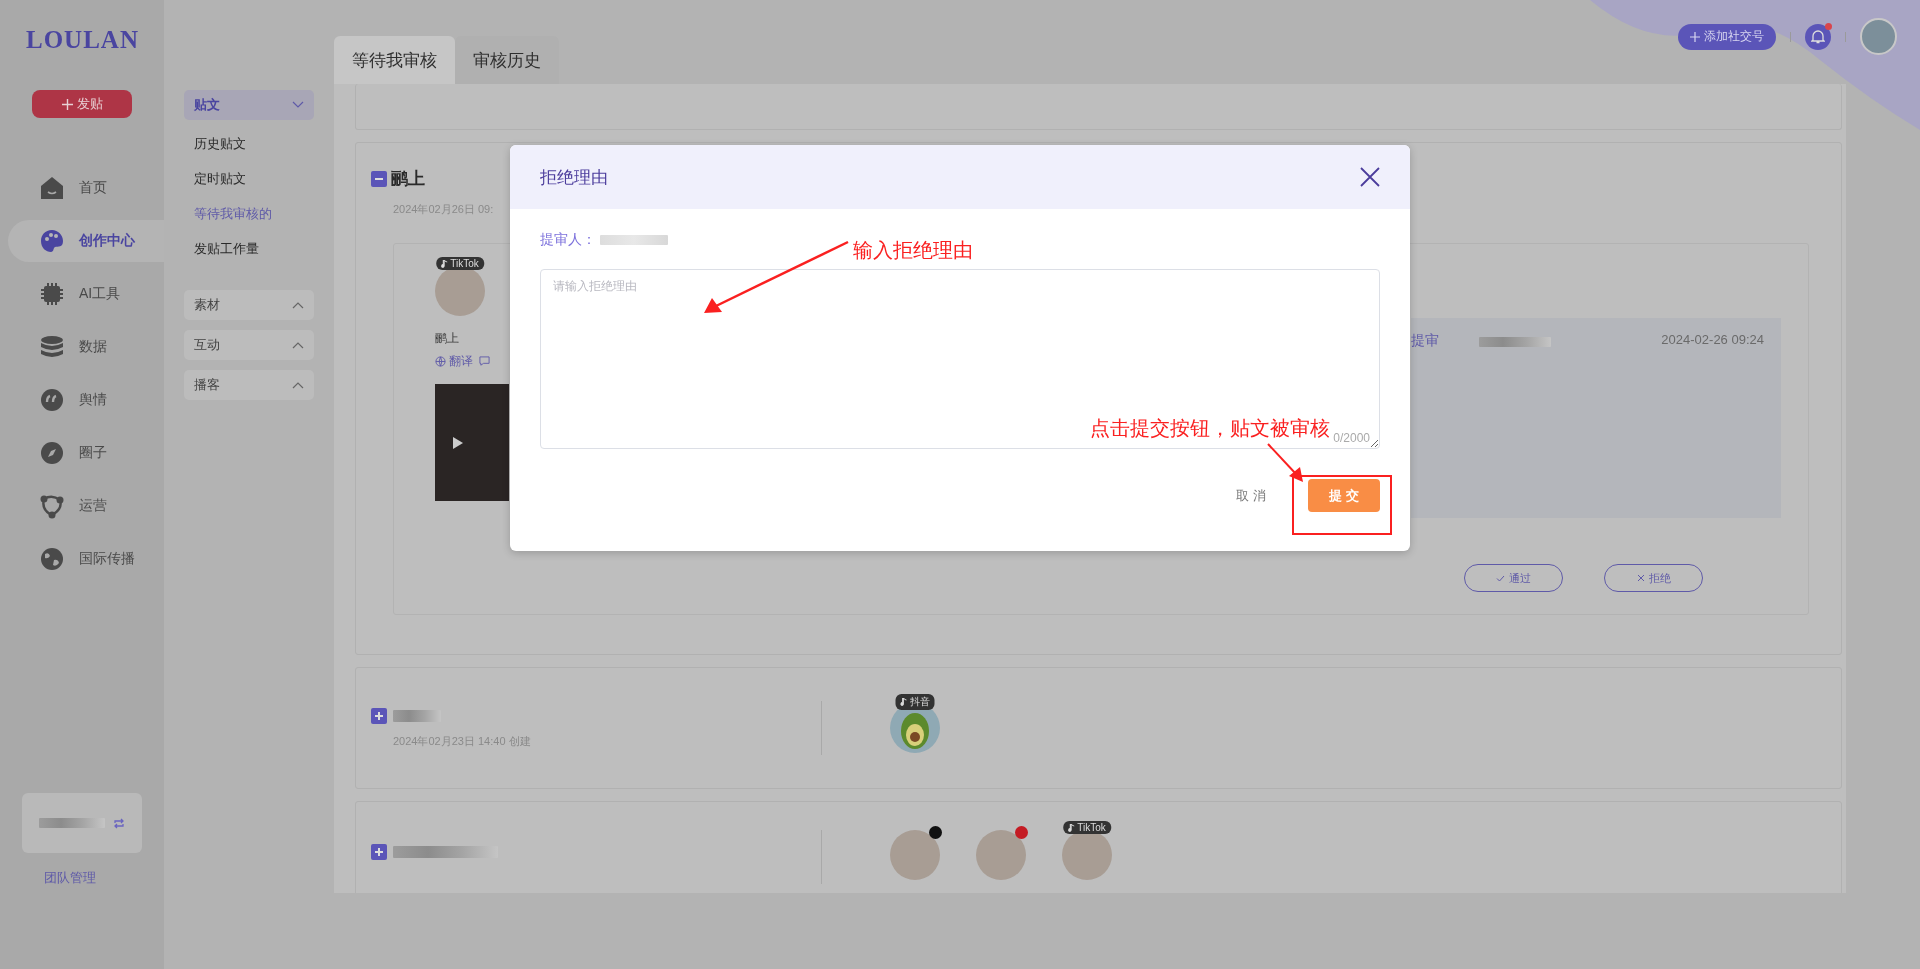 This screenshot has height=969, width=1920. What do you see at coordinates (1818, 36) in the screenshot?
I see `bell-icon` at bounding box center [1818, 36].